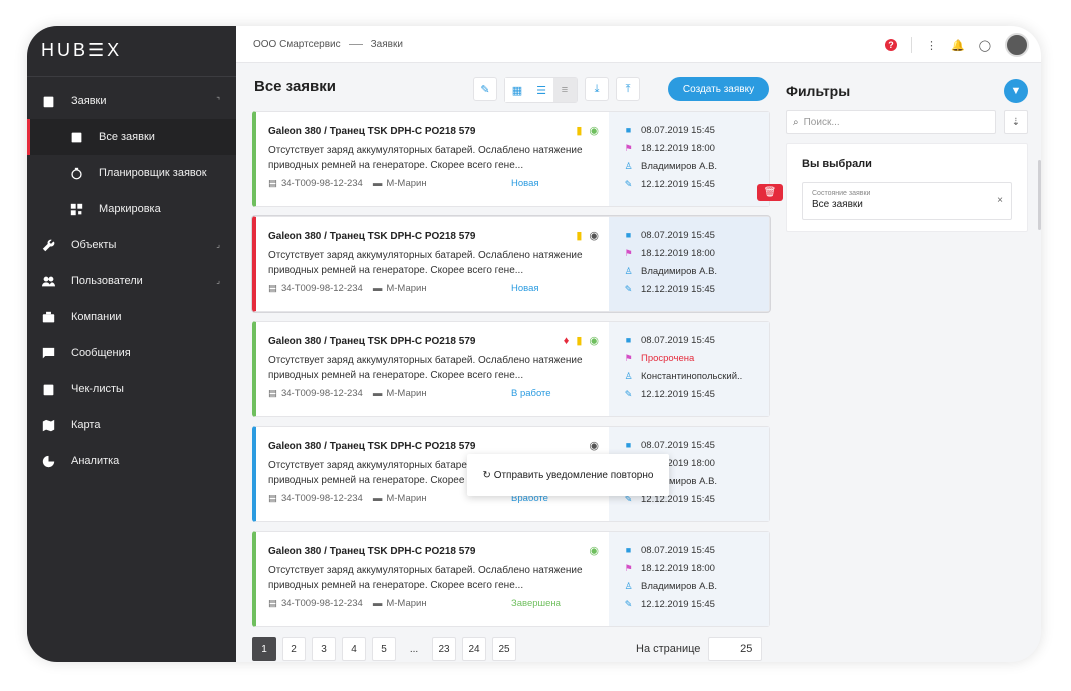  I want to click on logo: HUB☰X, so click(131, 51).